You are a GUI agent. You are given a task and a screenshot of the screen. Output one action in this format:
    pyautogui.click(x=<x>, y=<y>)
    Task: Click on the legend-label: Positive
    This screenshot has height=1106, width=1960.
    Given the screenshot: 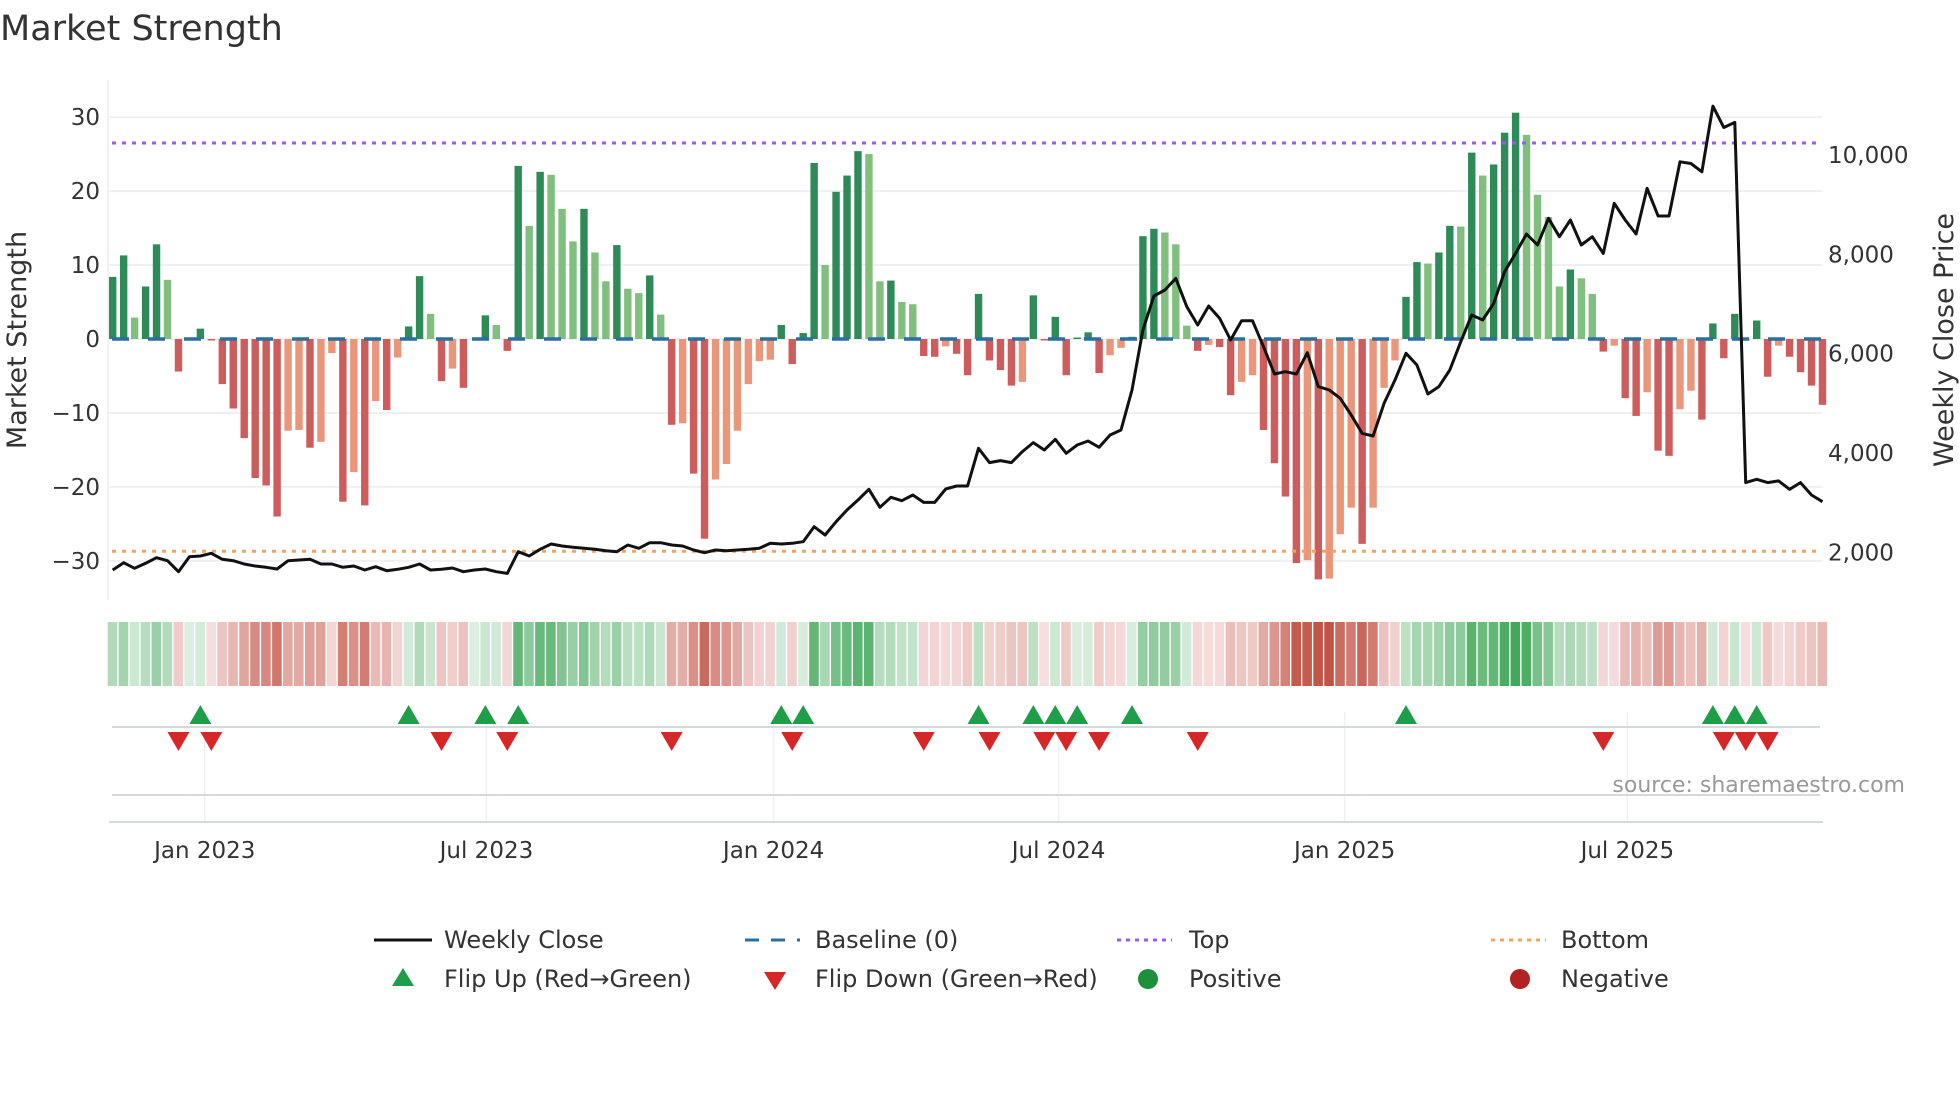 What is the action you would take?
    pyautogui.click(x=1235, y=979)
    